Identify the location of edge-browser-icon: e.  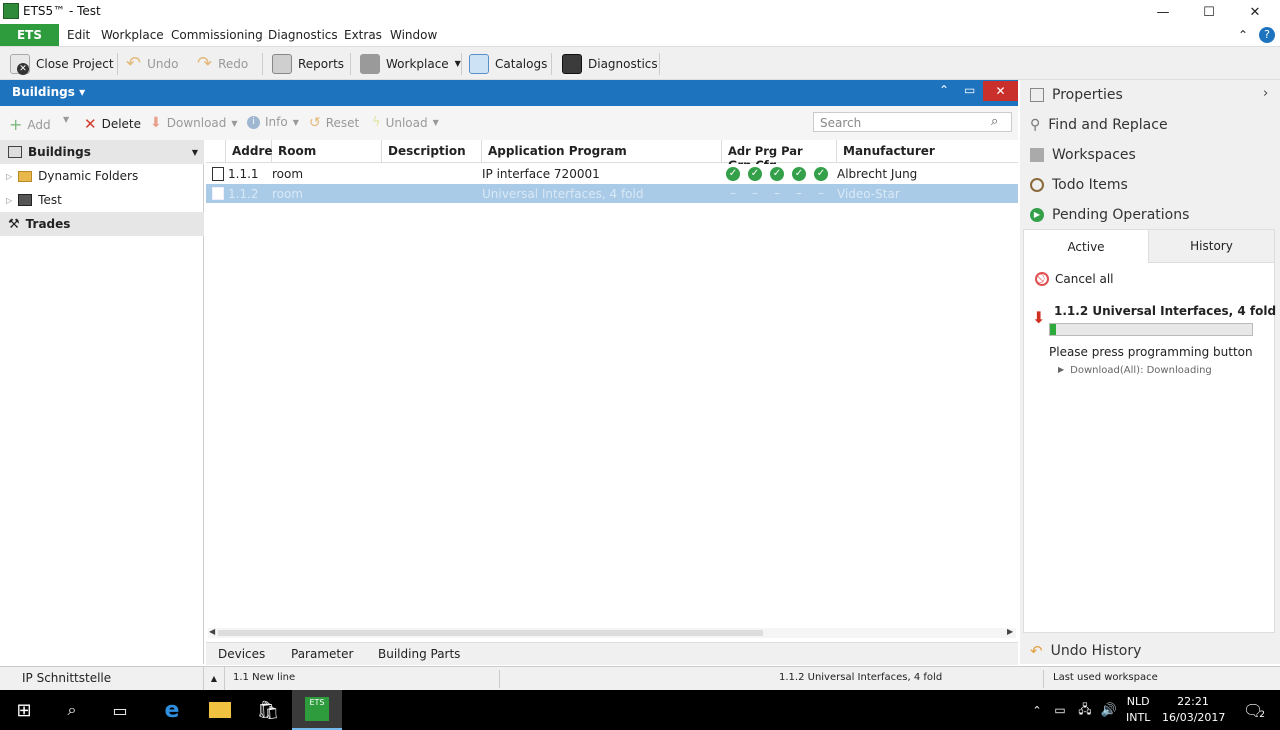
(172, 710).